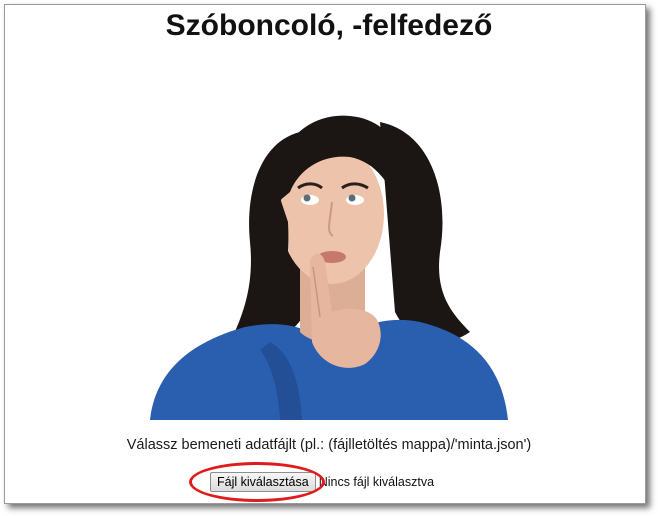 The image size is (658, 516). I want to click on page-title: Szóboncoló, -felfedező, so click(329, 25).